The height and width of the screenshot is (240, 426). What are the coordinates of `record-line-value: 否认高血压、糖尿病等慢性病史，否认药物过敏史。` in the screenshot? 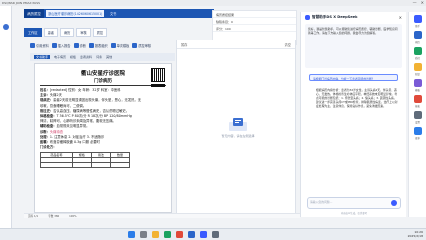 It's located at (91, 110).